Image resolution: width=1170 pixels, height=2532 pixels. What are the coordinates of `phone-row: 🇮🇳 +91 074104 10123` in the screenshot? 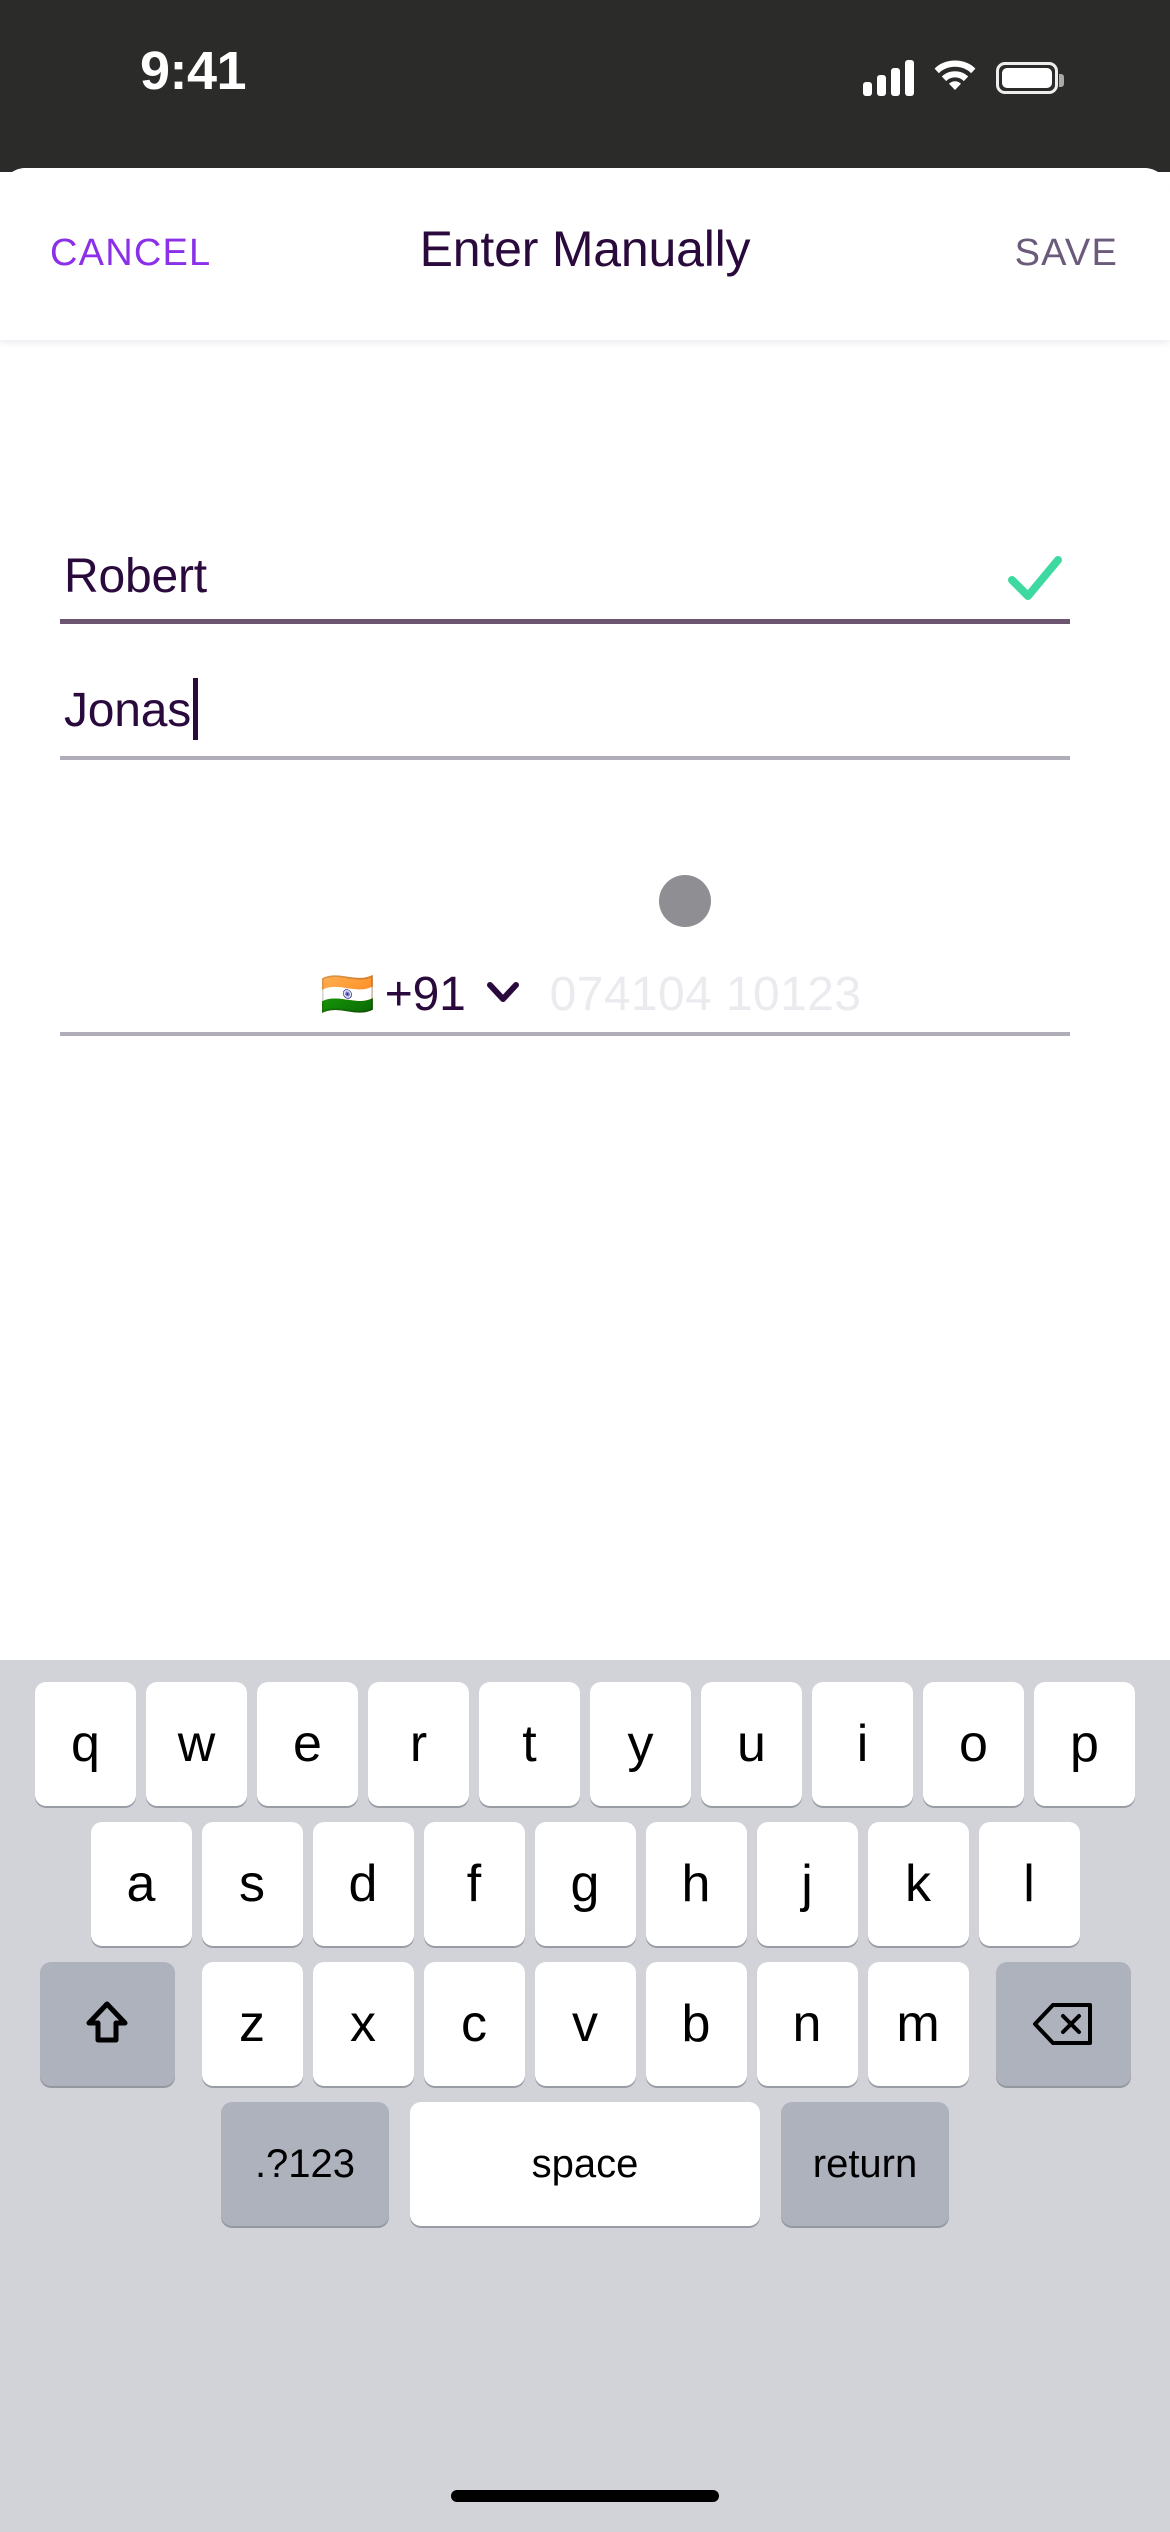 It's located at (565, 994).